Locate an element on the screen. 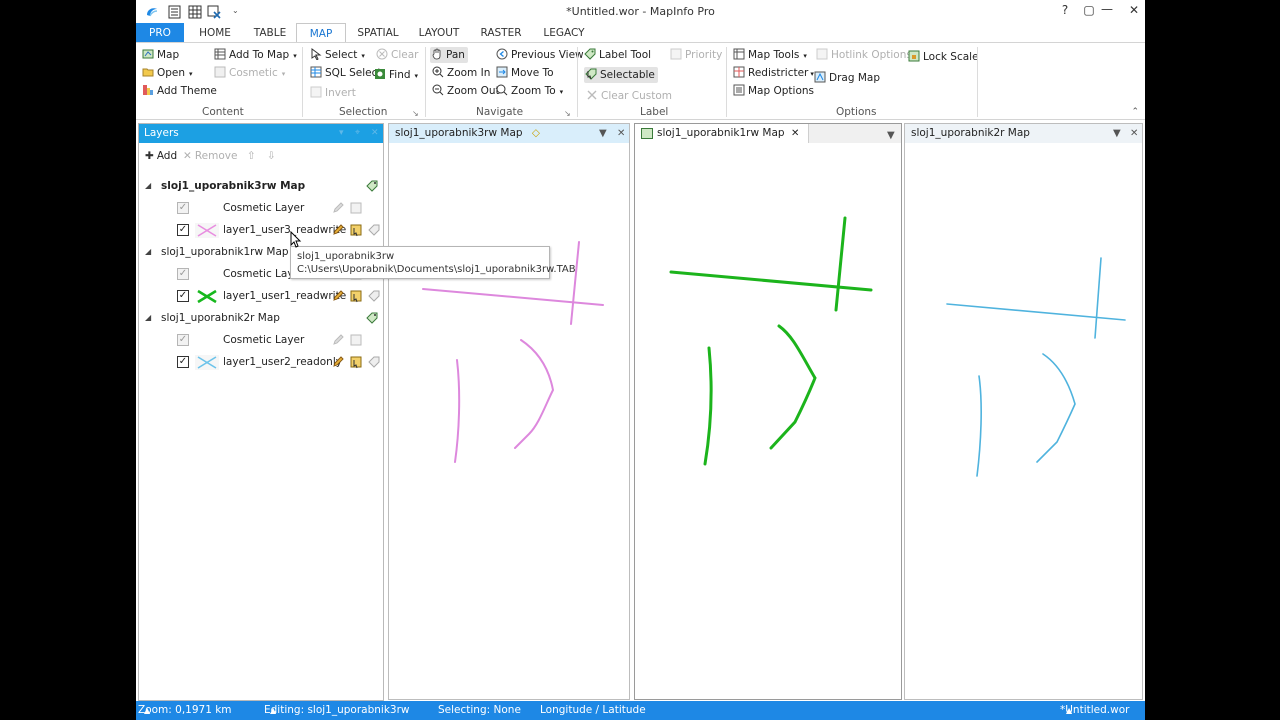  invert-button: Invert is located at coordinates (333, 93).